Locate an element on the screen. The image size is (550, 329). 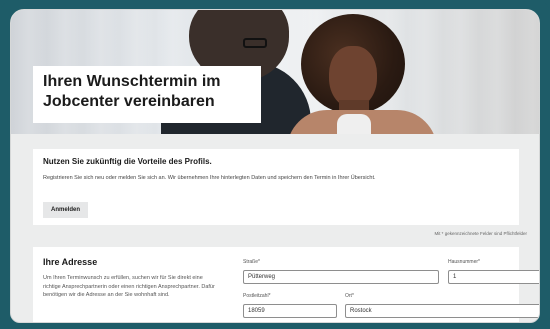
street-label: Straße* is located at coordinates (251, 262).